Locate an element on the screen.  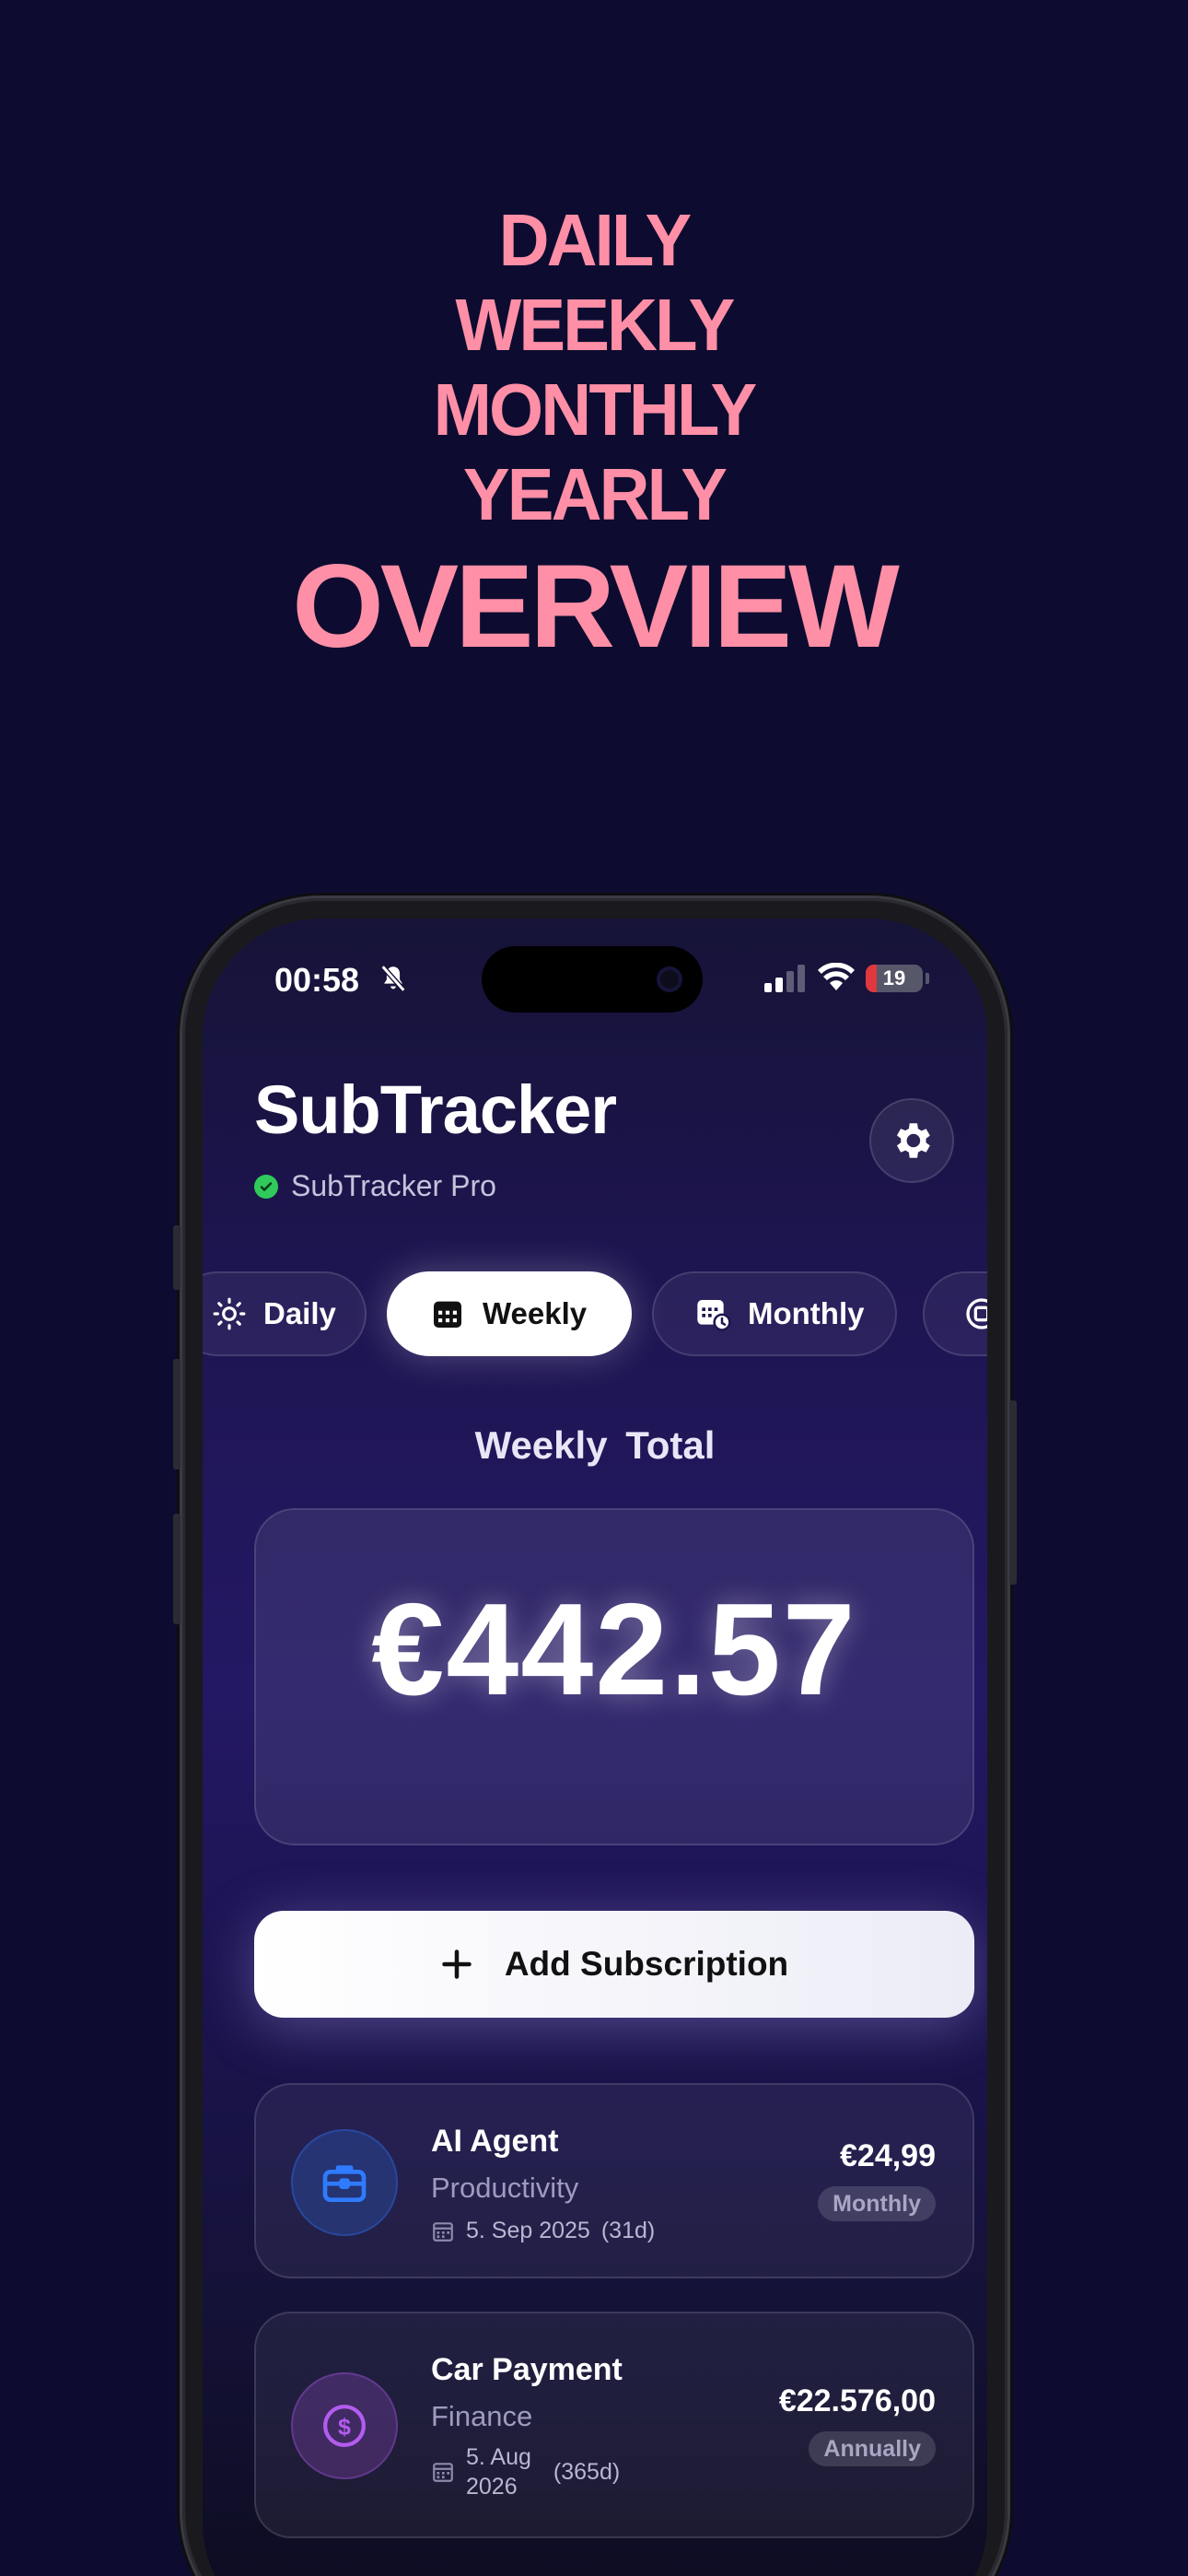
subscription-icon-circle is located at coordinates (344, 2182).